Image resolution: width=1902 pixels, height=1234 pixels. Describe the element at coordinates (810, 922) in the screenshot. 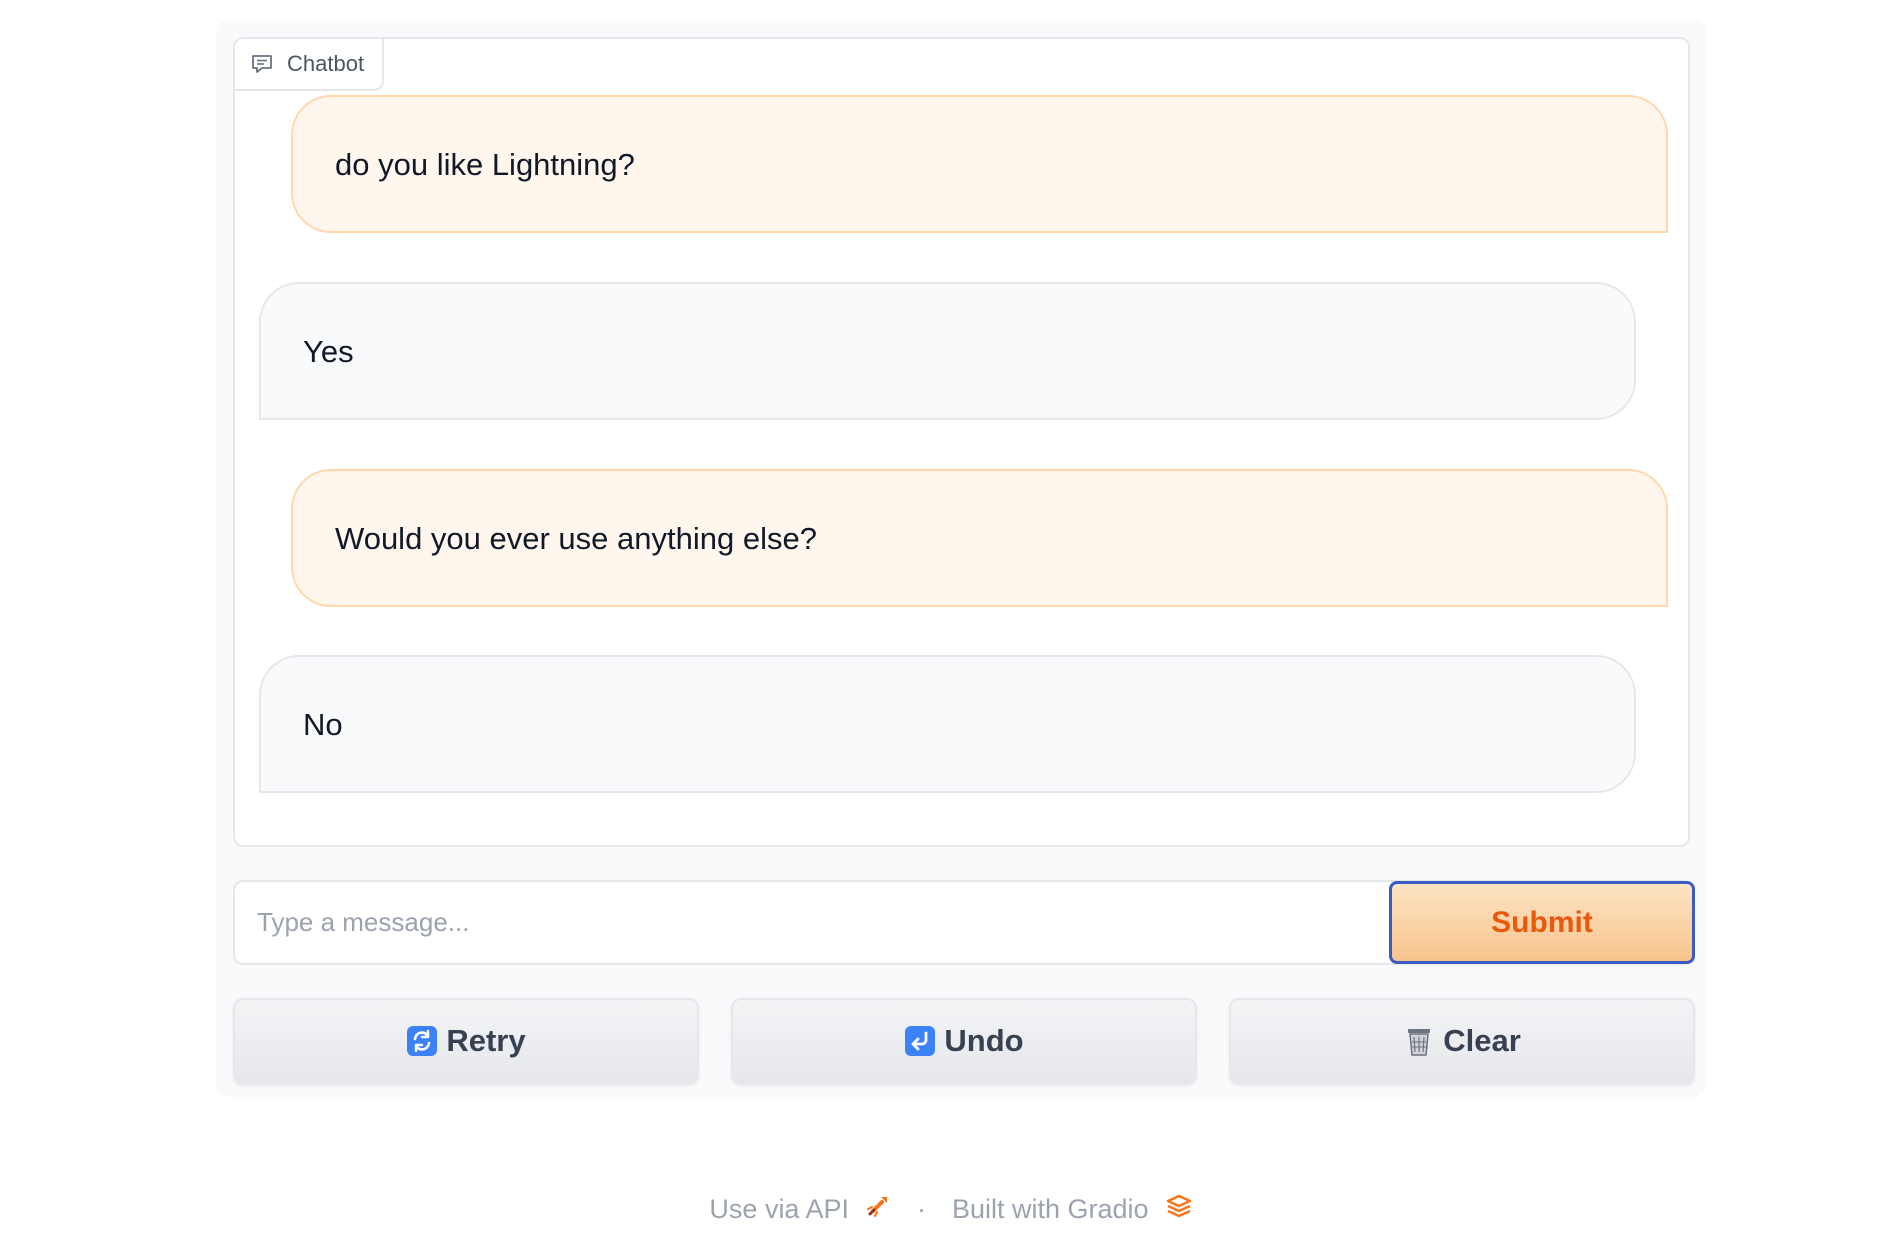

I see `message-input` at that location.